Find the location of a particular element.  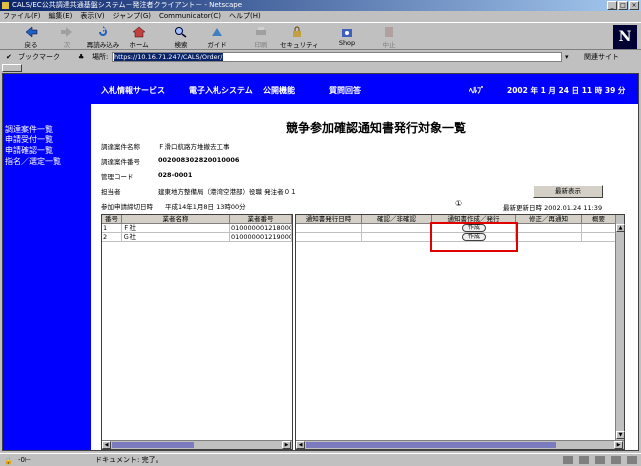

mgmt-code-label: 管理コード is located at coordinates (117, 177).